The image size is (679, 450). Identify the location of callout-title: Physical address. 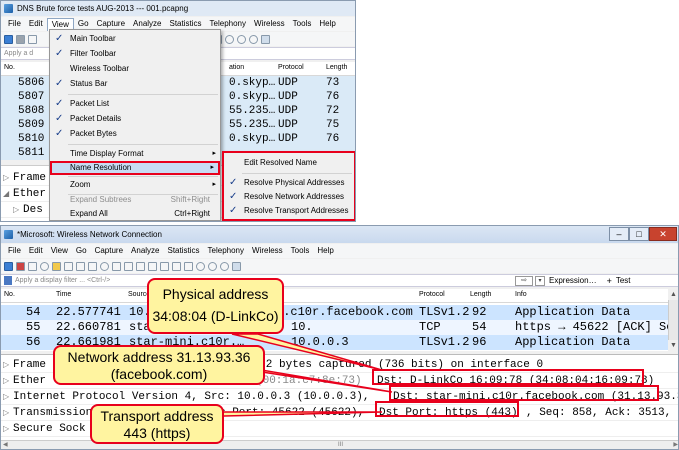
(215, 294).